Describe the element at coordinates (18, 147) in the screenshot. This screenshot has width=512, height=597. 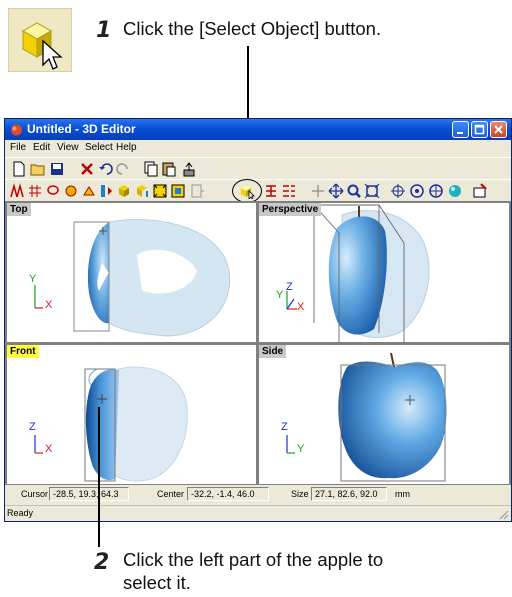
I see `menu-file: File` at that location.